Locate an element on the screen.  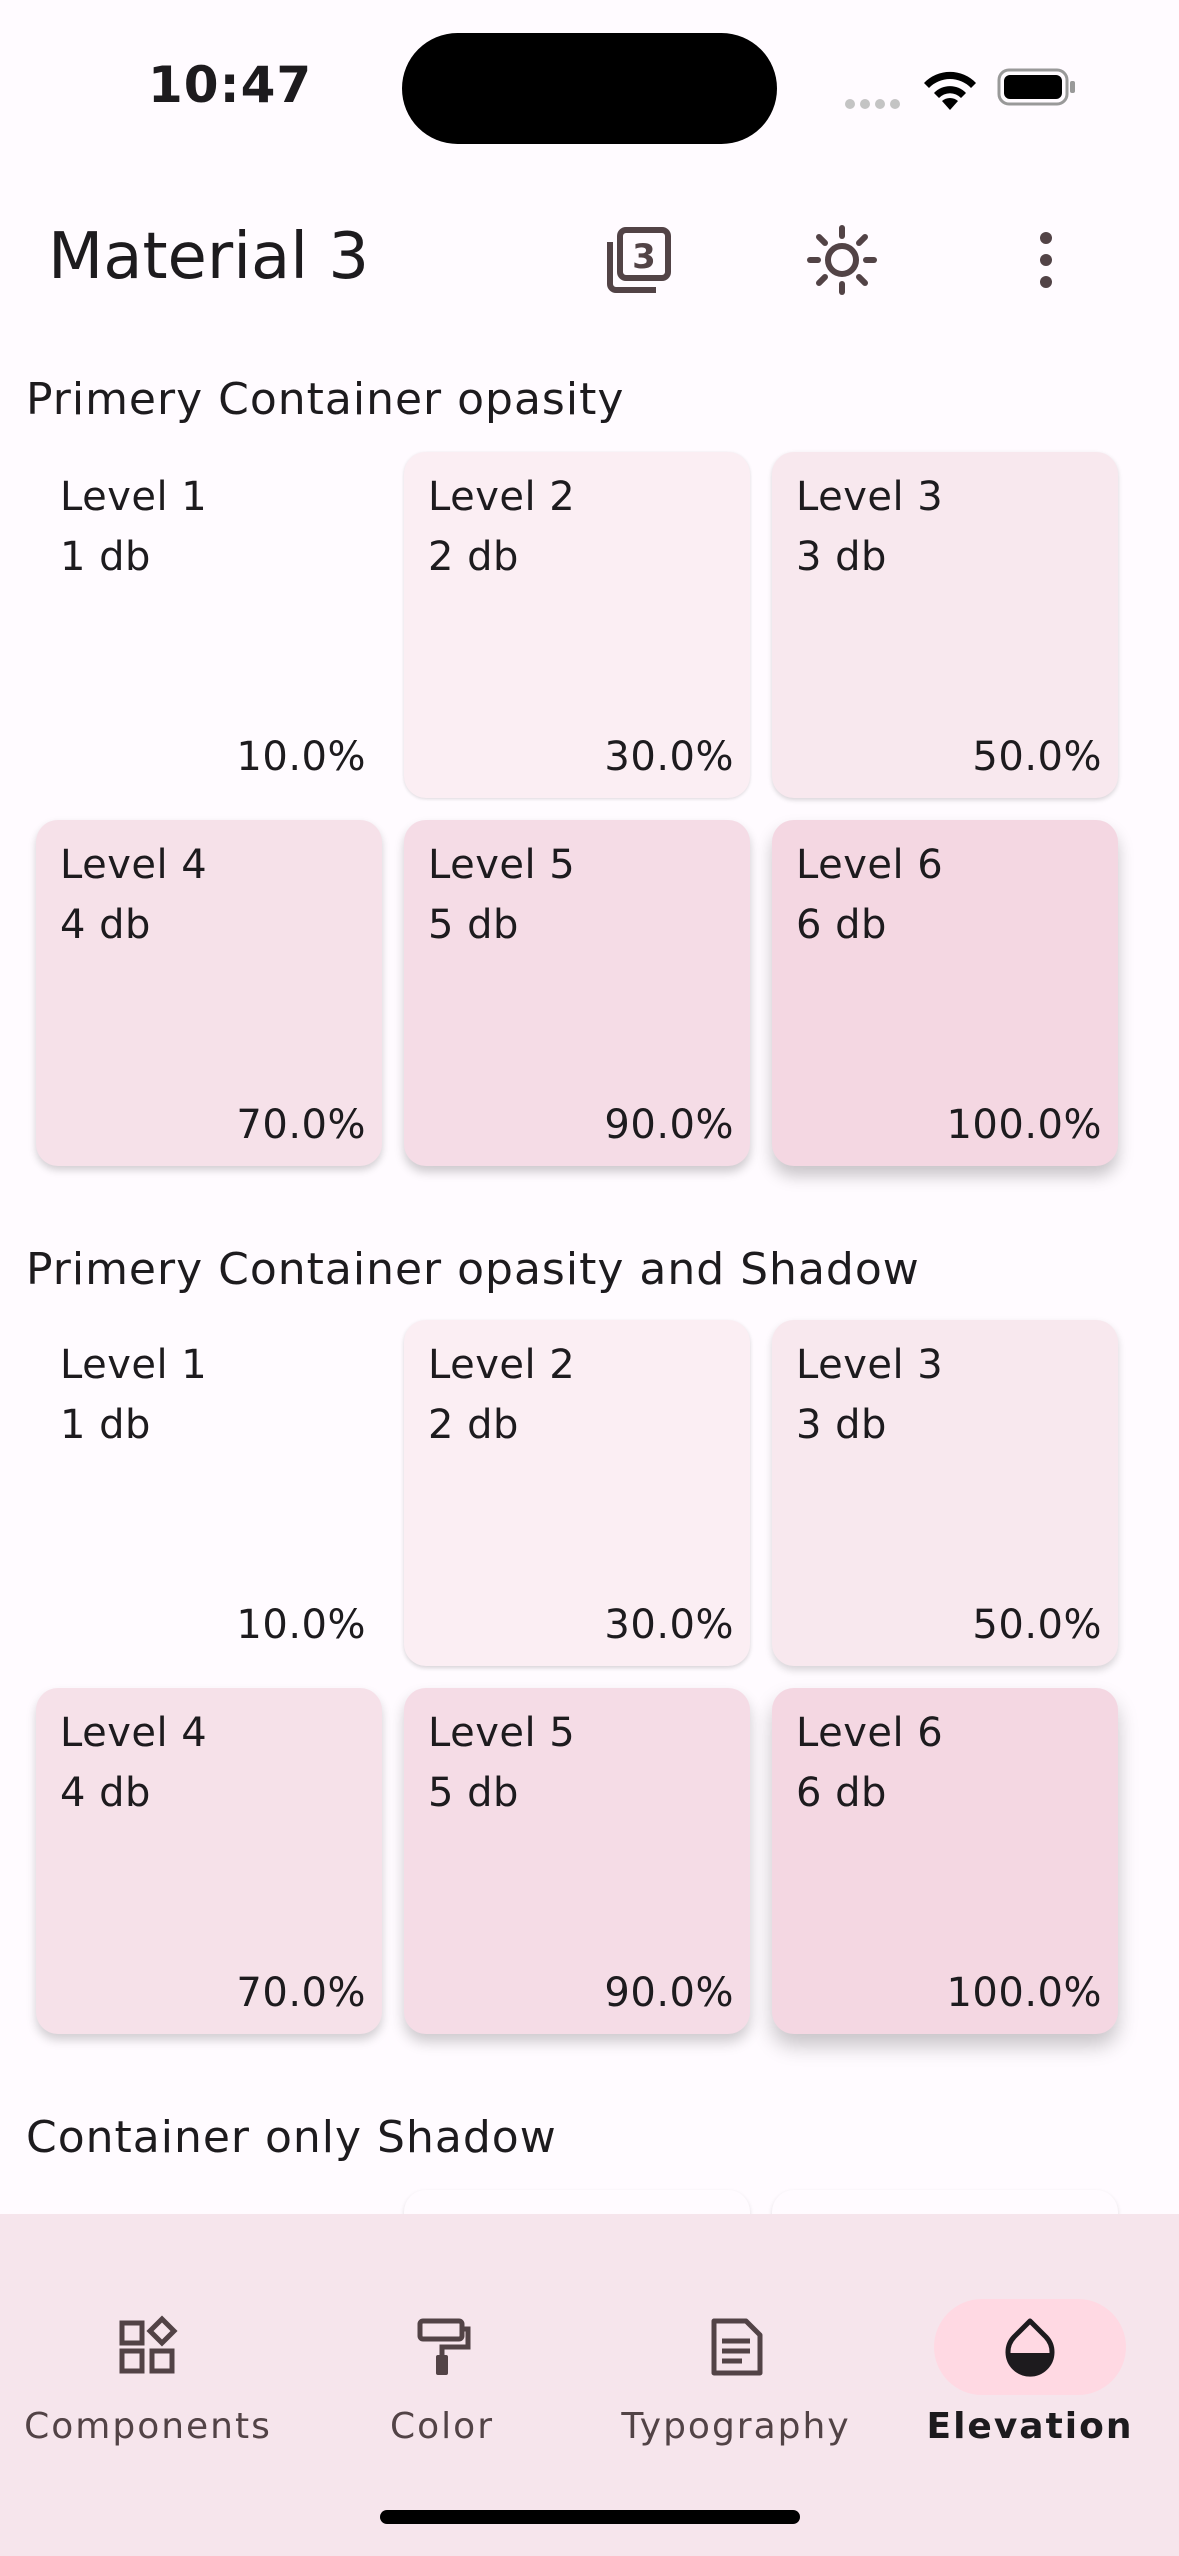
section-title-shadow-only: Container only Shadow is located at coordinates (291, 2137).